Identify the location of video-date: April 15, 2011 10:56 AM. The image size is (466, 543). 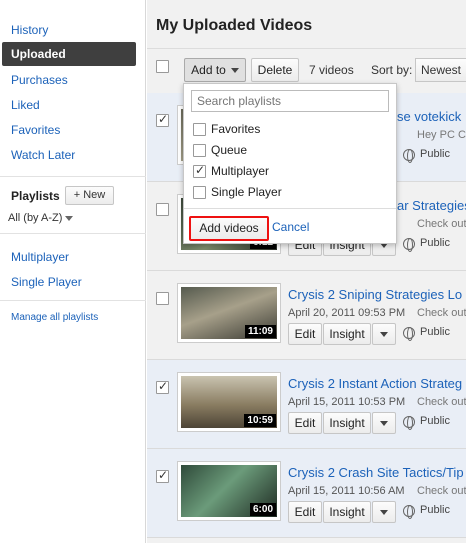
(346, 491).